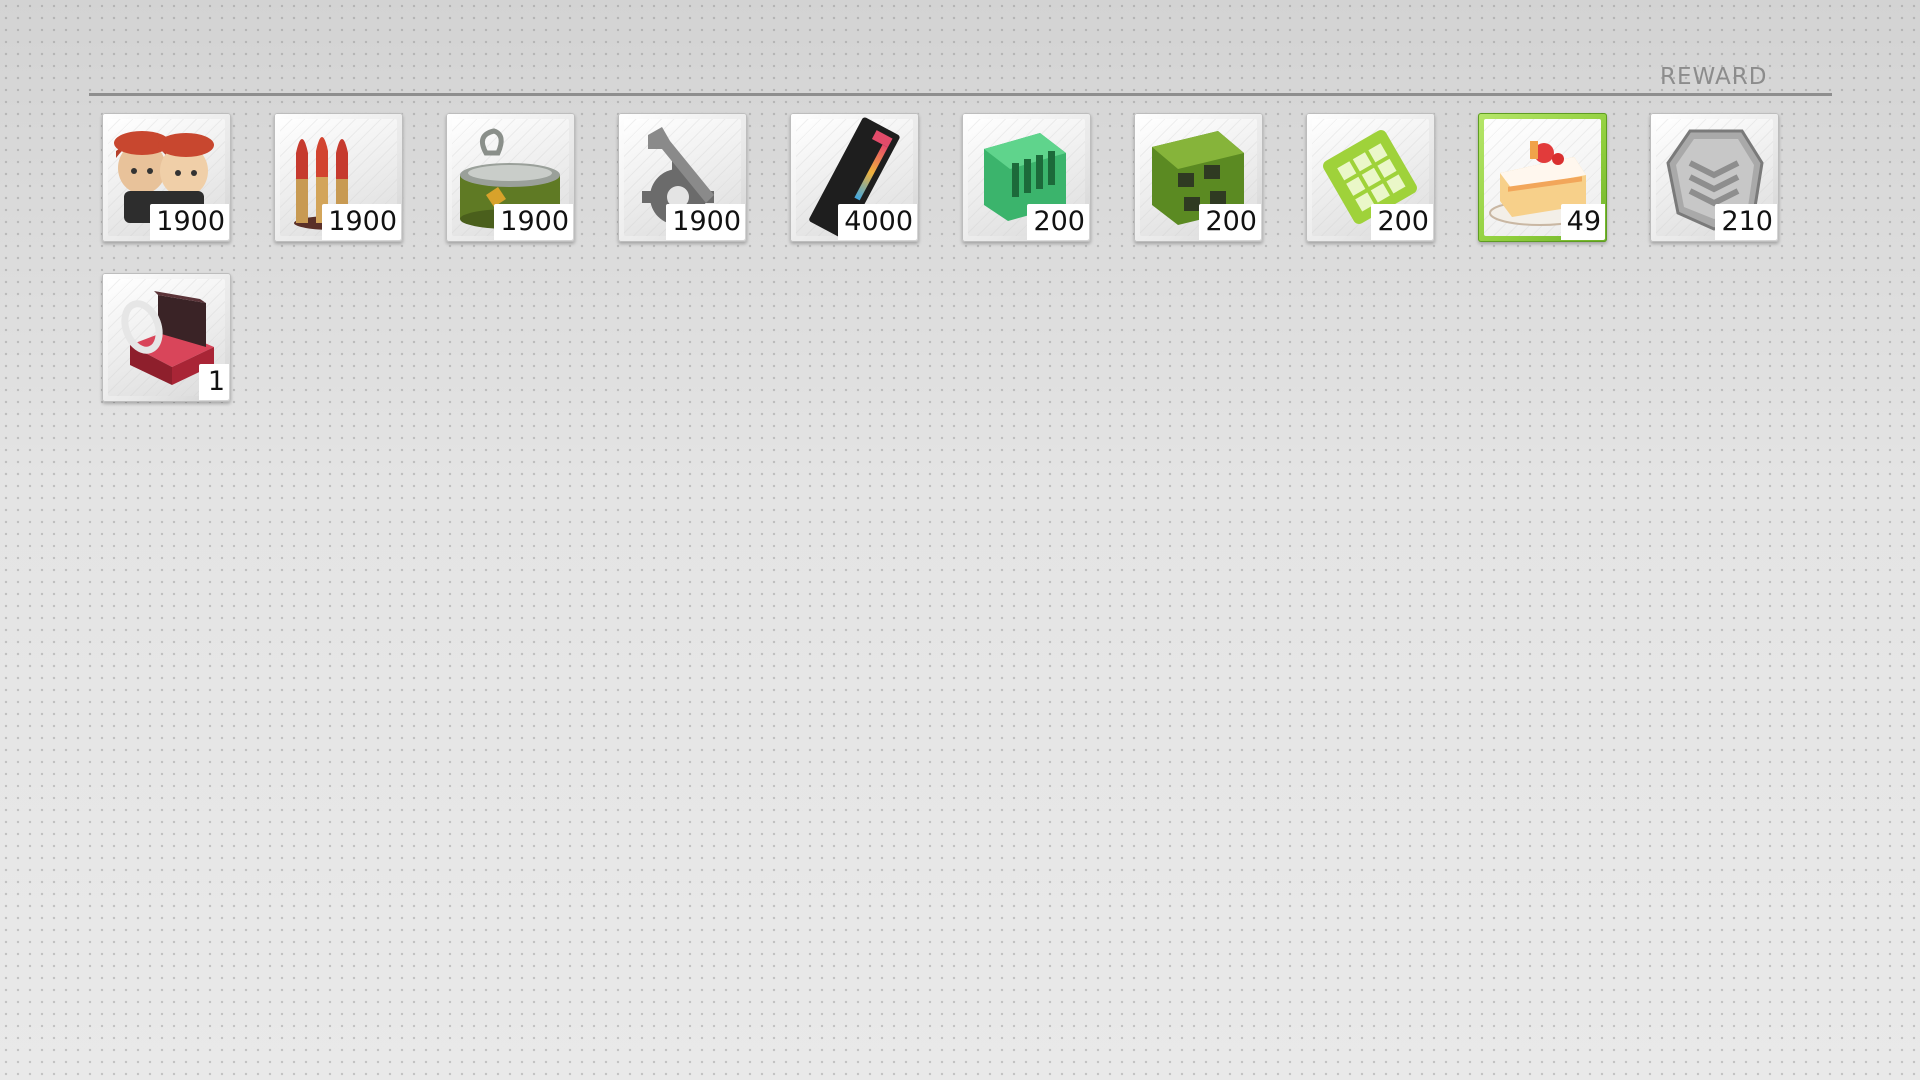  Describe the element at coordinates (1026, 177) in the screenshot. I see `reward-card-data-chip: 200` at that location.